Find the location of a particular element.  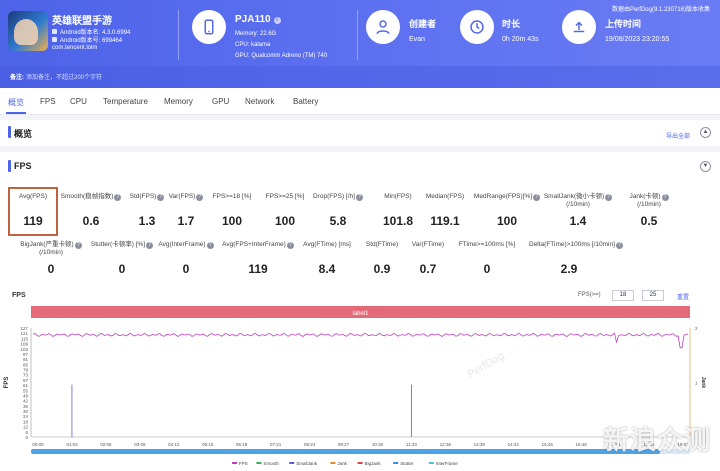

x-tick-label: 08:24 is located at coordinates (310, 444).